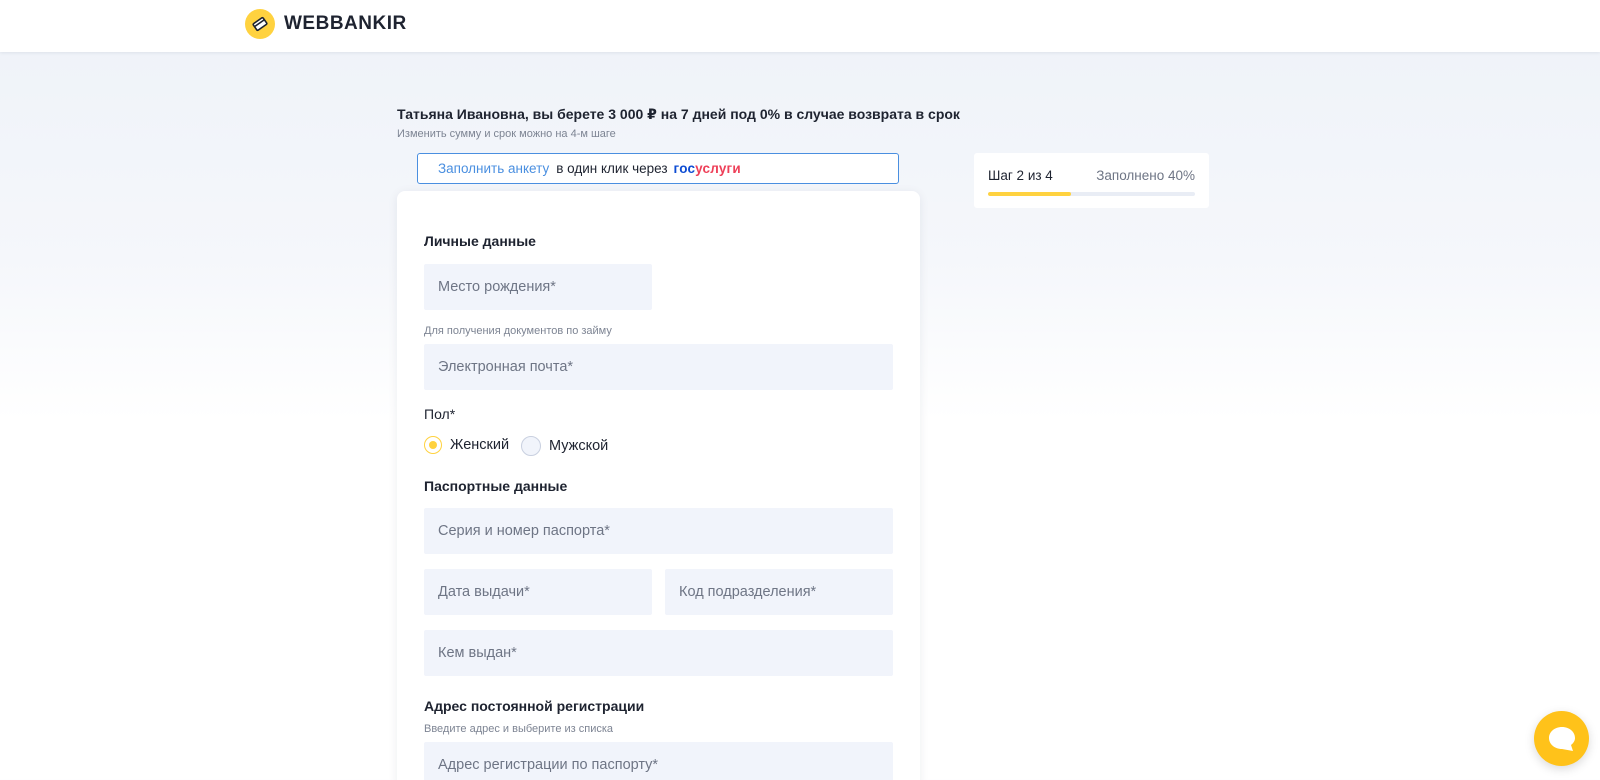 Image resolution: width=1600 pixels, height=780 pixels. I want to click on filled-percent: Заполнено 40%, so click(1145, 175).